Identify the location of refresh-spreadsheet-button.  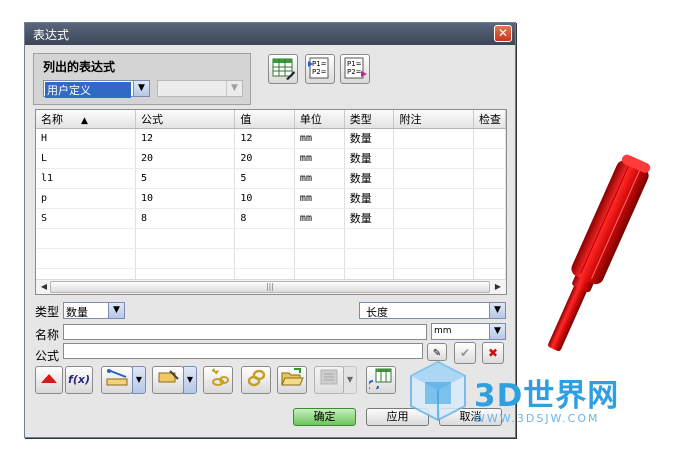
(381, 380).